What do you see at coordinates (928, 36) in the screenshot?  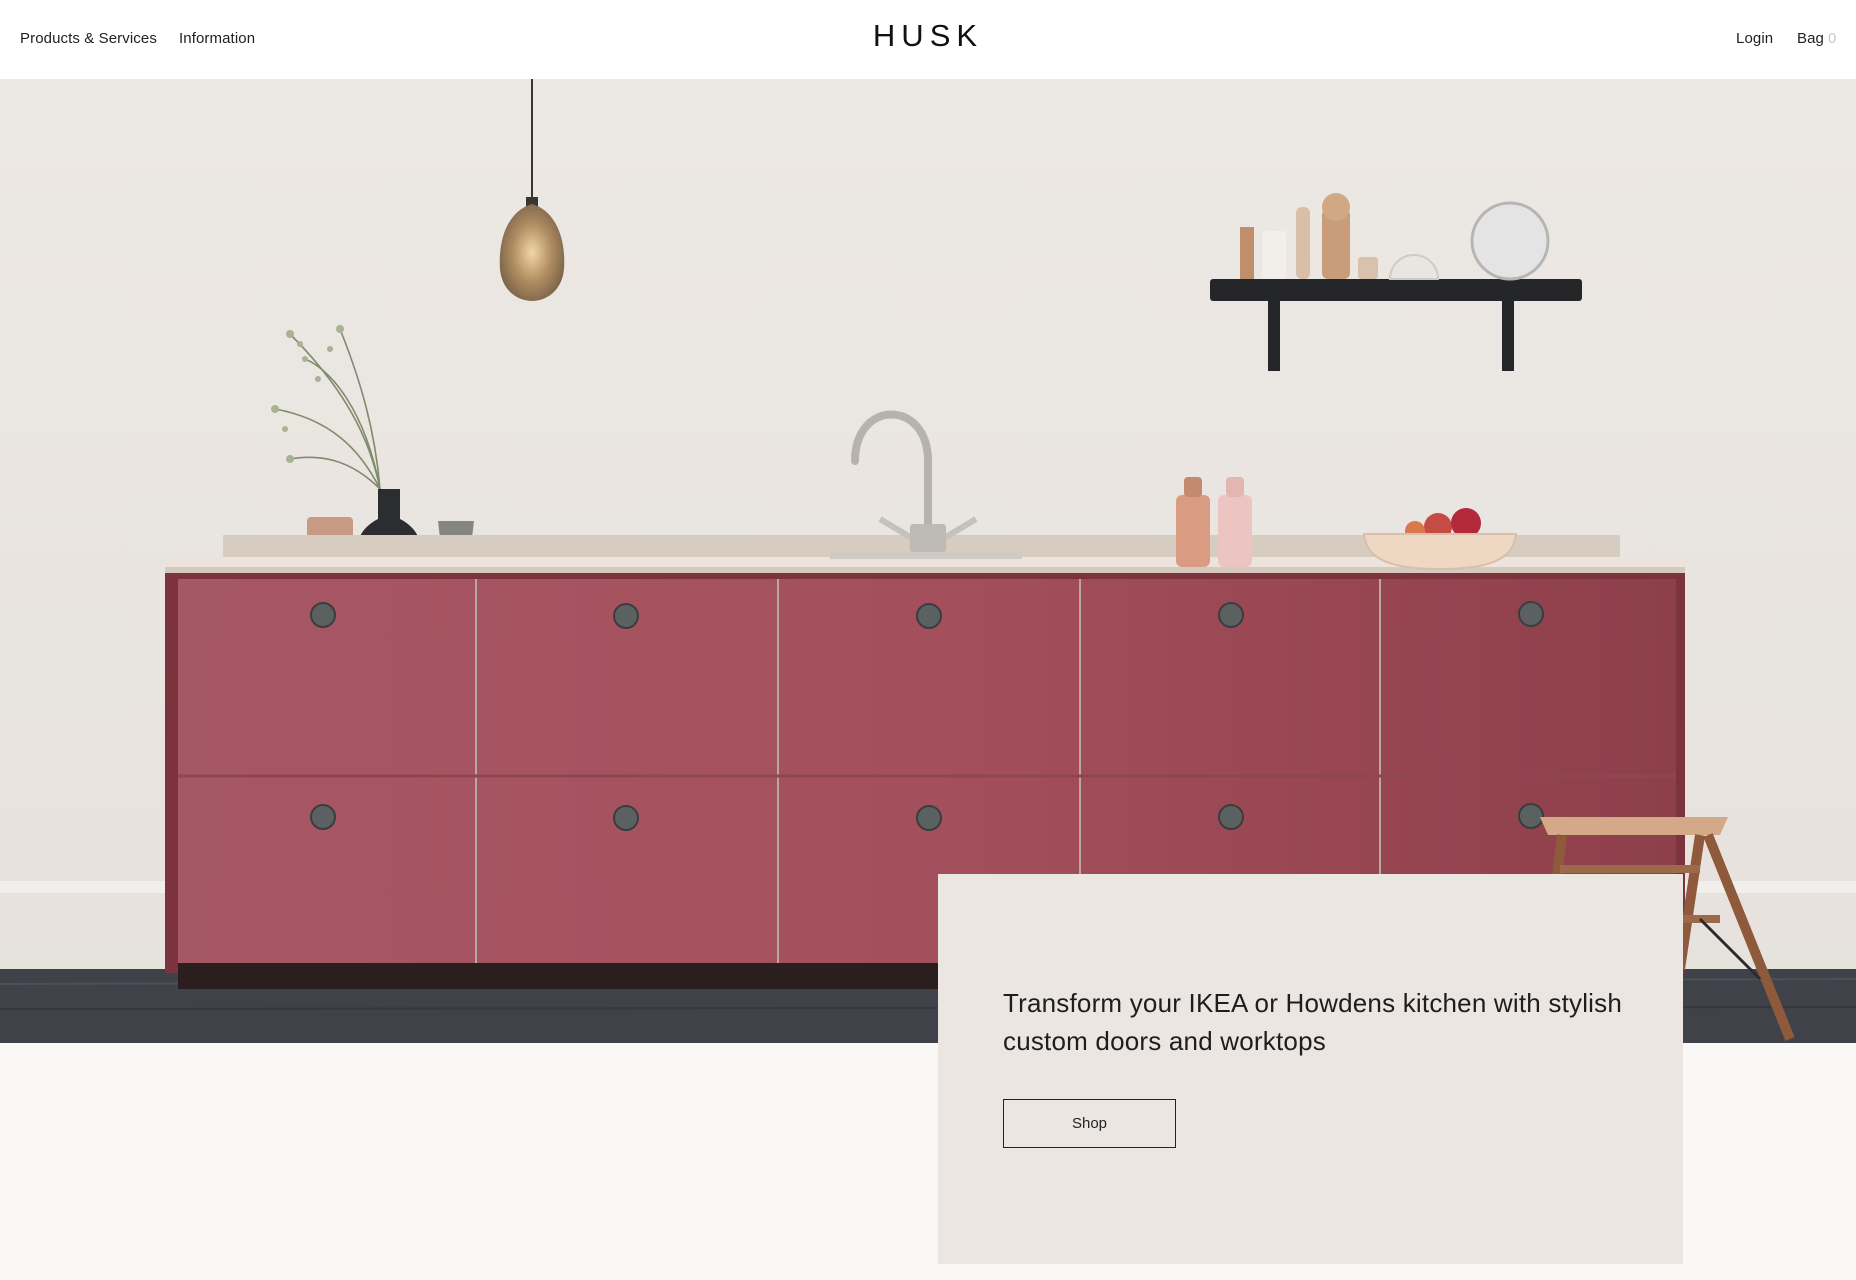 I see `husk-logo: HUSK` at bounding box center [928, 36].